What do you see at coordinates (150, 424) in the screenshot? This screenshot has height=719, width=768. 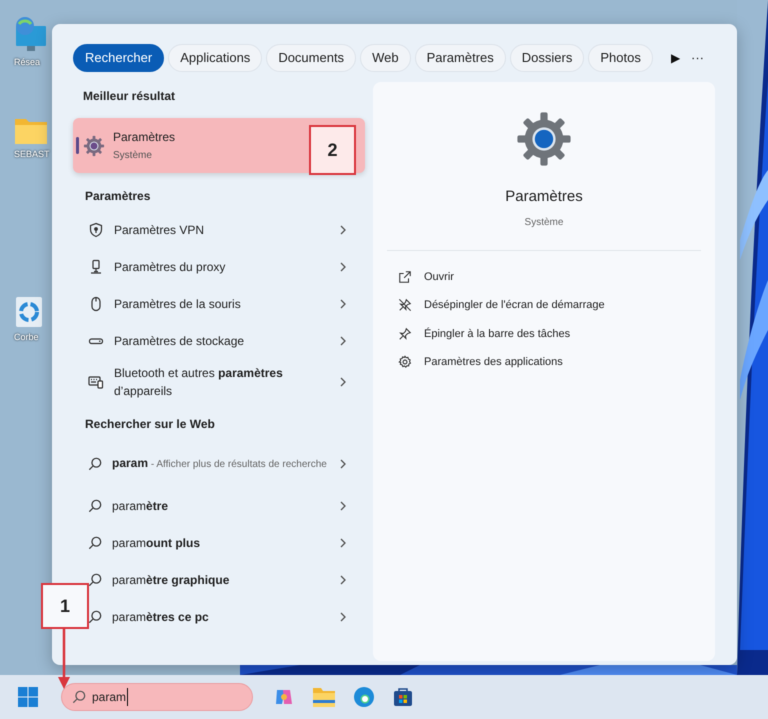 I see `section-heading: Rechercher sur le Web` at bounding box center [150, 424].